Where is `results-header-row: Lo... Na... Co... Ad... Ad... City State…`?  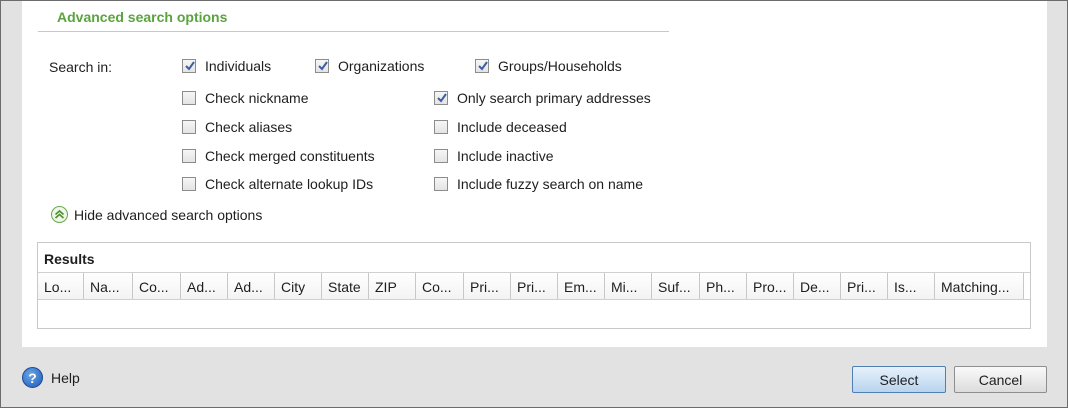
results-header-row: Lo... Na... Co... Ad... Ad... City State… is located at coordinates (534, 286).